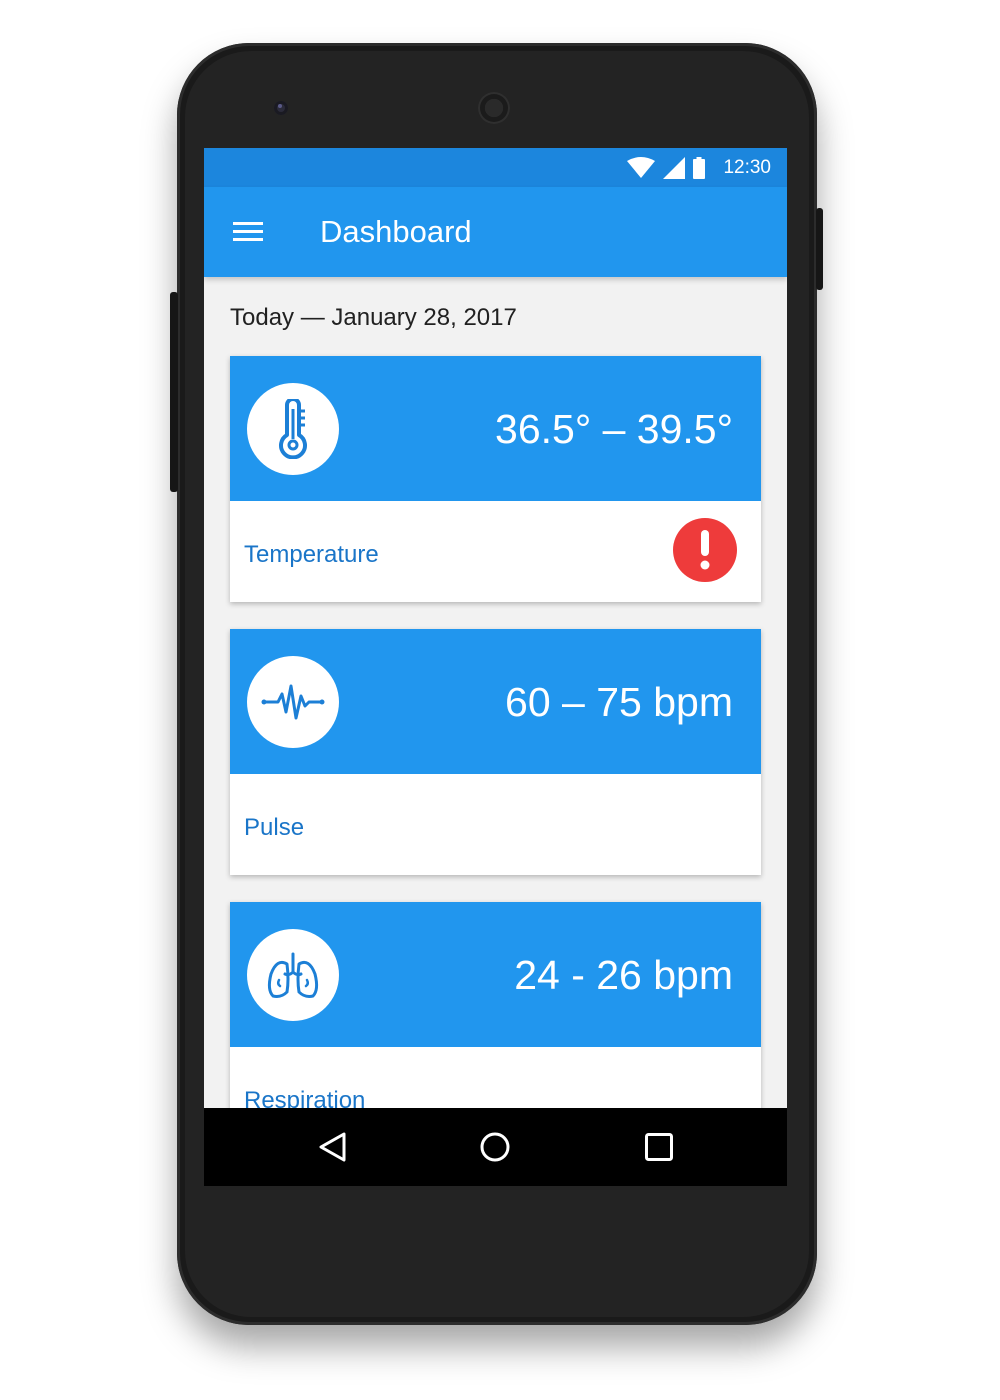  I want to click on menu-icon, so click(248, 231).